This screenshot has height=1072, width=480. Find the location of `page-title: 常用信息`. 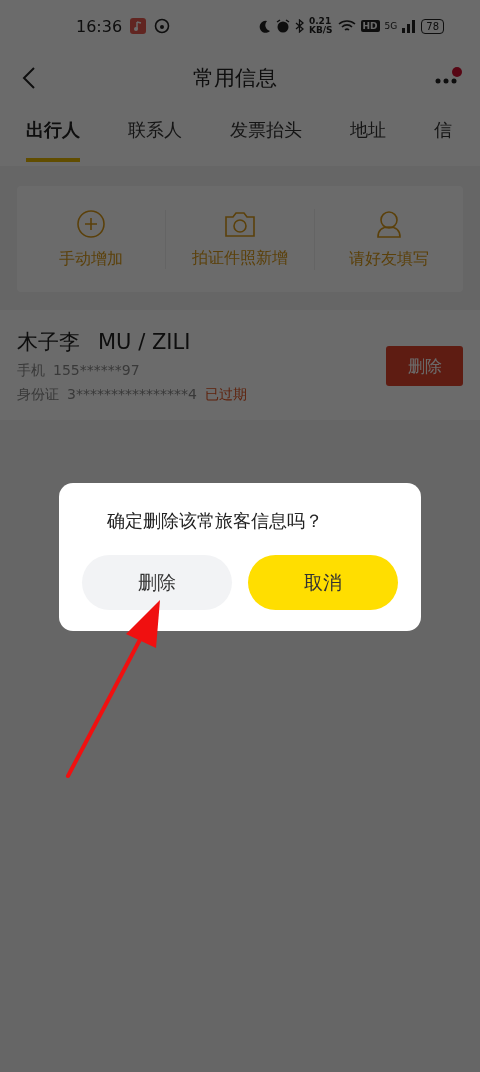

page-title: 常用信息 is located at coordinates (235, 78).